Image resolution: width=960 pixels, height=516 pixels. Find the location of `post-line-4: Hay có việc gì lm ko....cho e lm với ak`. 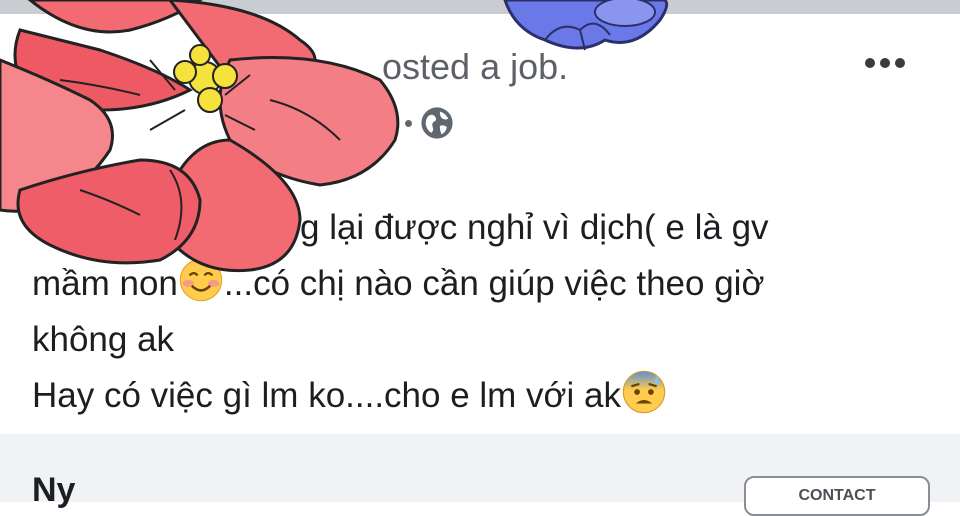

post-line-4: Hay có việc gì lm ko....cho e lm với ak is located at coordinates (492, 396).